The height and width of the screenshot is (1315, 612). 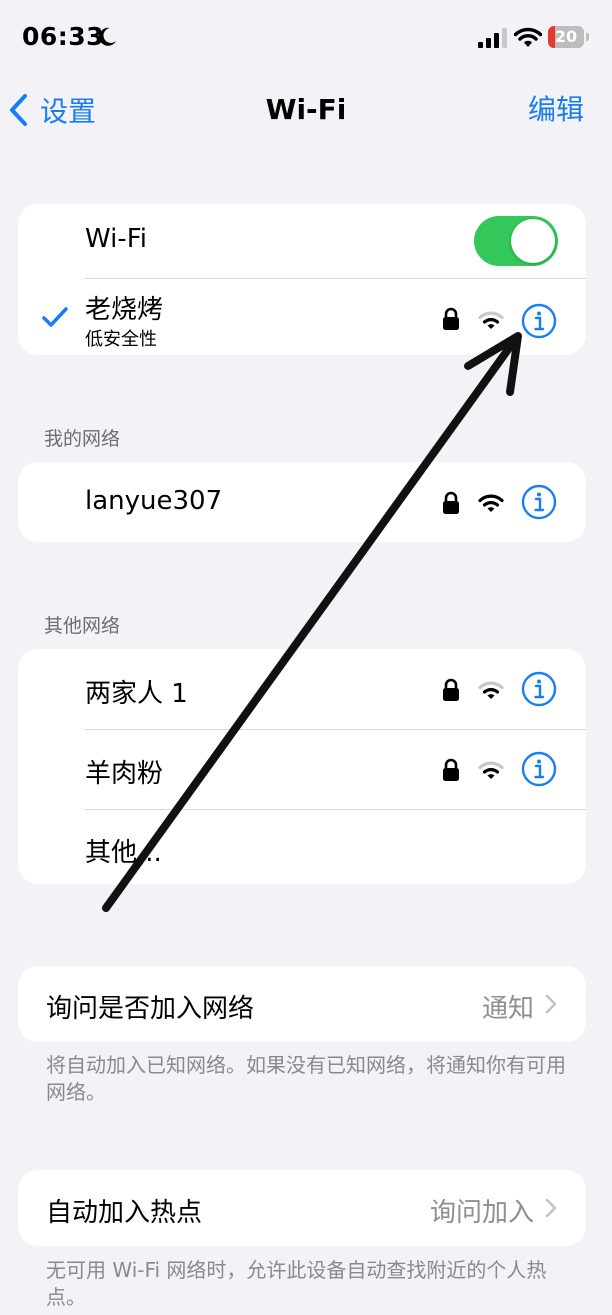 I want to click on auto-hotspot-card: 自动加入热点 询问加入, so click(x=302, y=1208).